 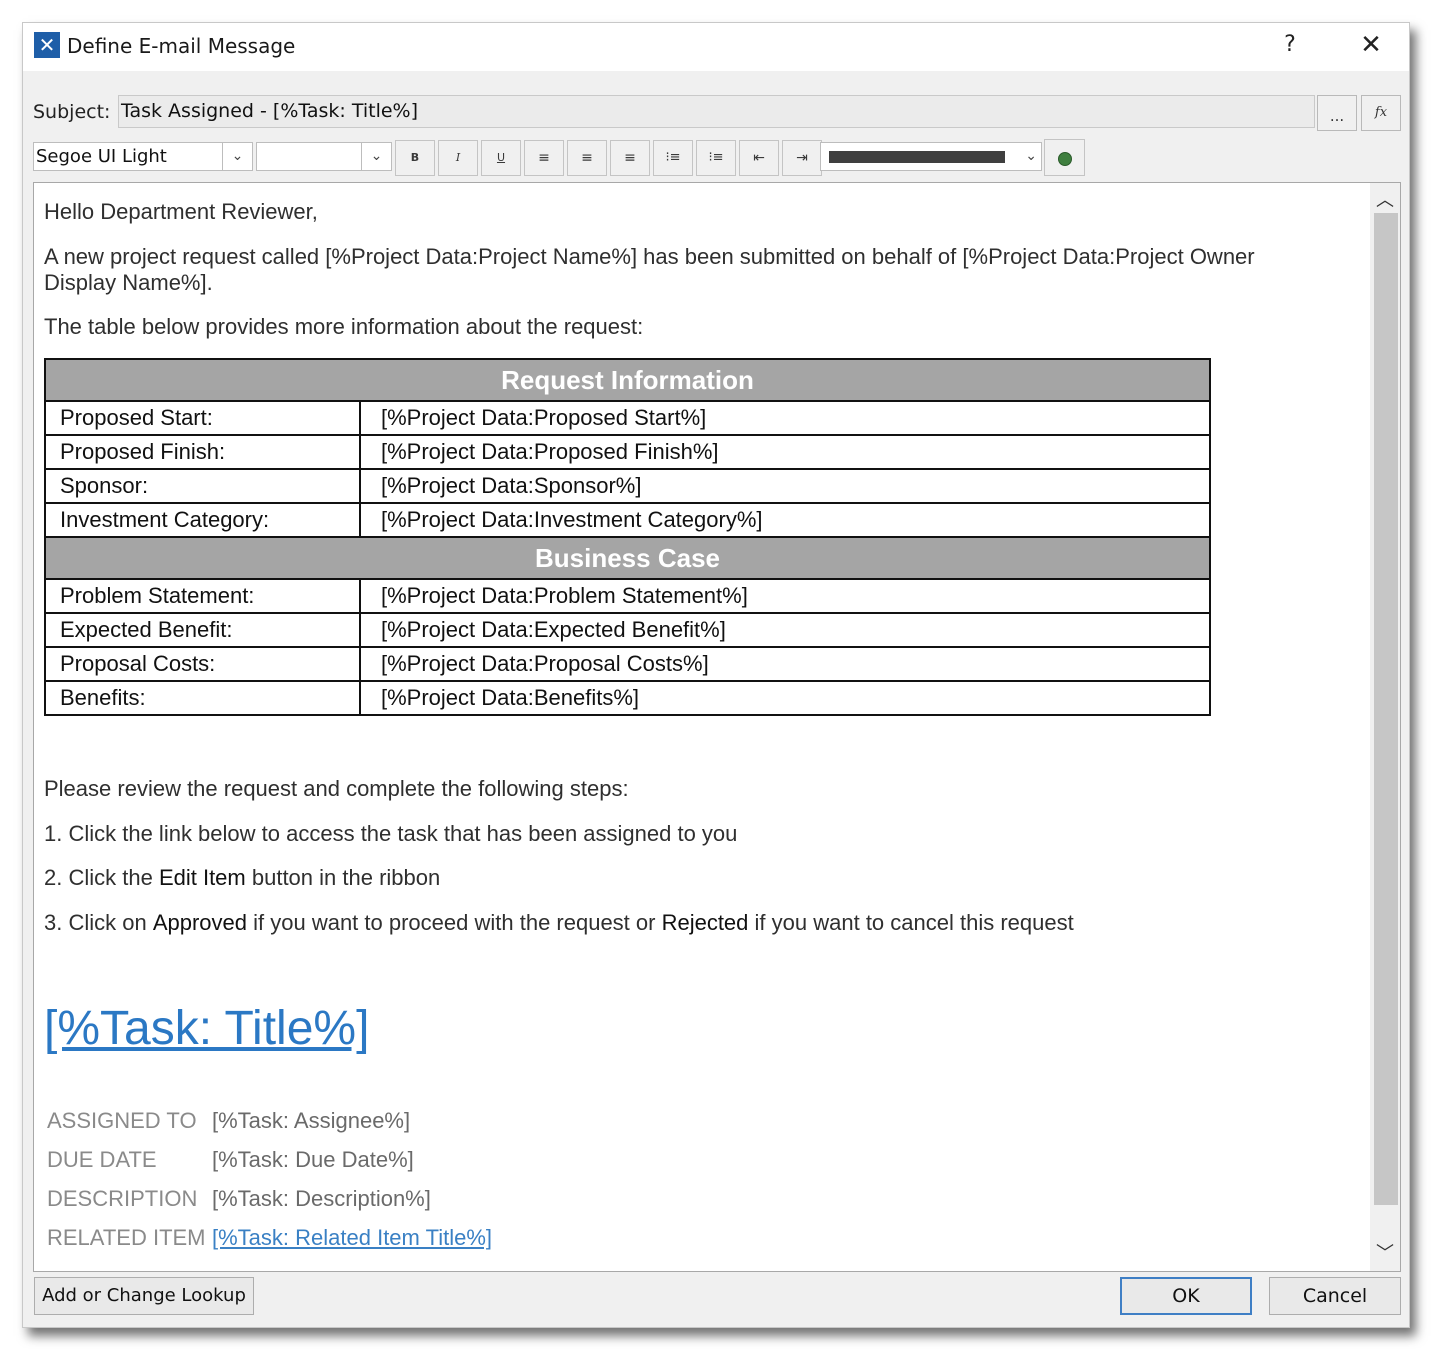 I want to click on close-button: ✕, so click(x=1371, y=45).